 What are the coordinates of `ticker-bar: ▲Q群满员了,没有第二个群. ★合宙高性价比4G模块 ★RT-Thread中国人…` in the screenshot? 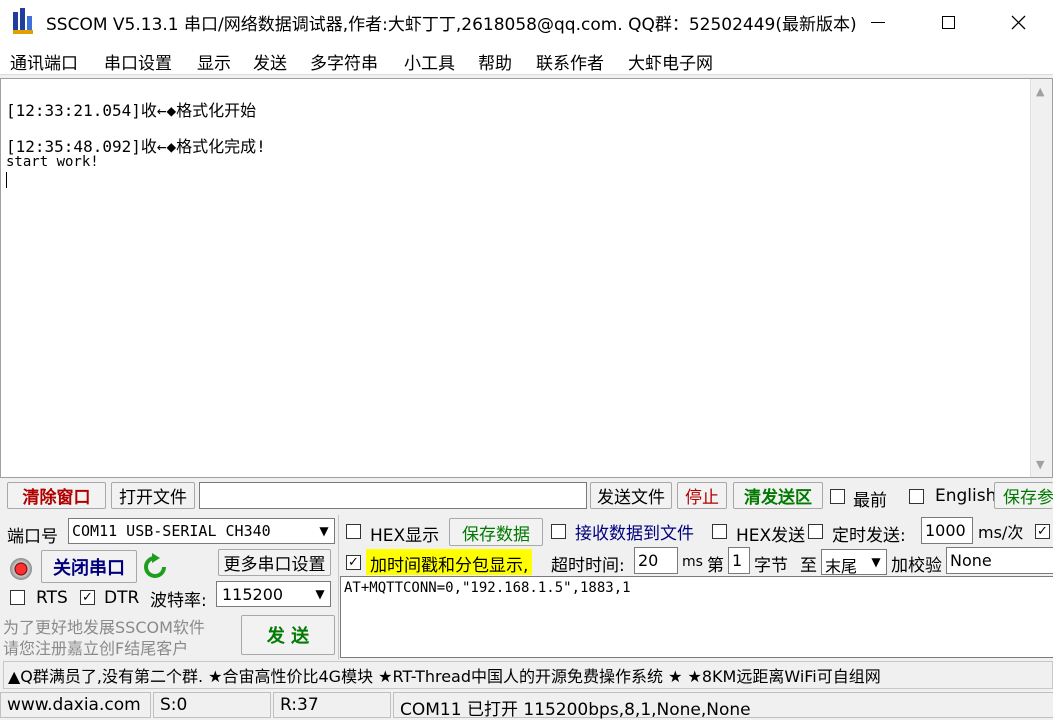 It's located at (528, 675).